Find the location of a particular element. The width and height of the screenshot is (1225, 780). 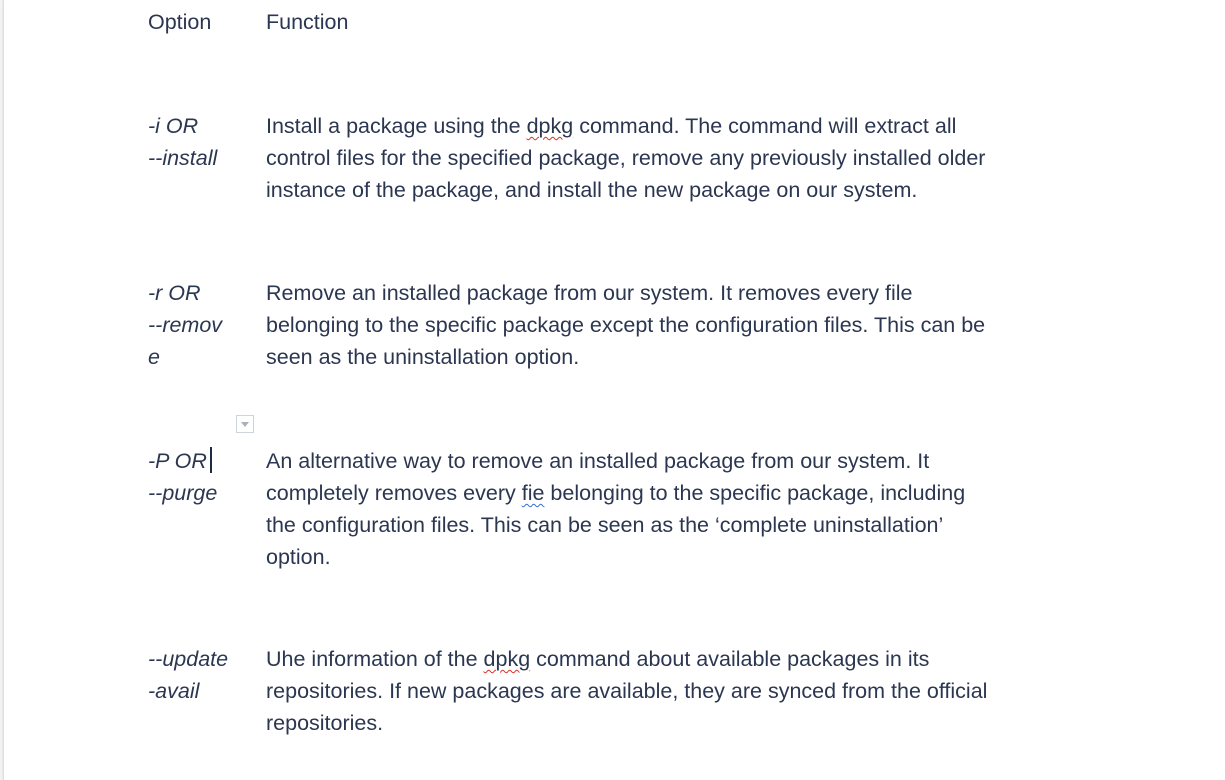

function-line: repositories. is located at coordinates (325, 723).